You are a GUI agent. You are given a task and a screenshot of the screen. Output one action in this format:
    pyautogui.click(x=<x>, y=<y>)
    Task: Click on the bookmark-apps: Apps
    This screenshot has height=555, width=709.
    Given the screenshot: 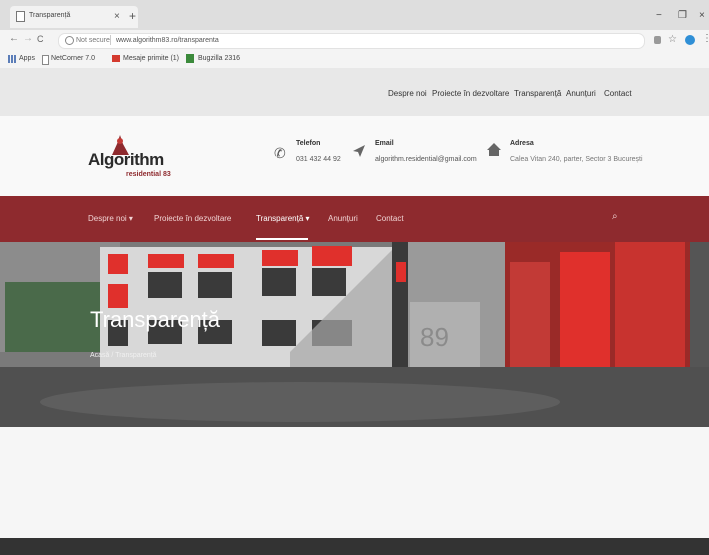 What is the action you would take?
    pyautogui.click(x=27, y=58)
    